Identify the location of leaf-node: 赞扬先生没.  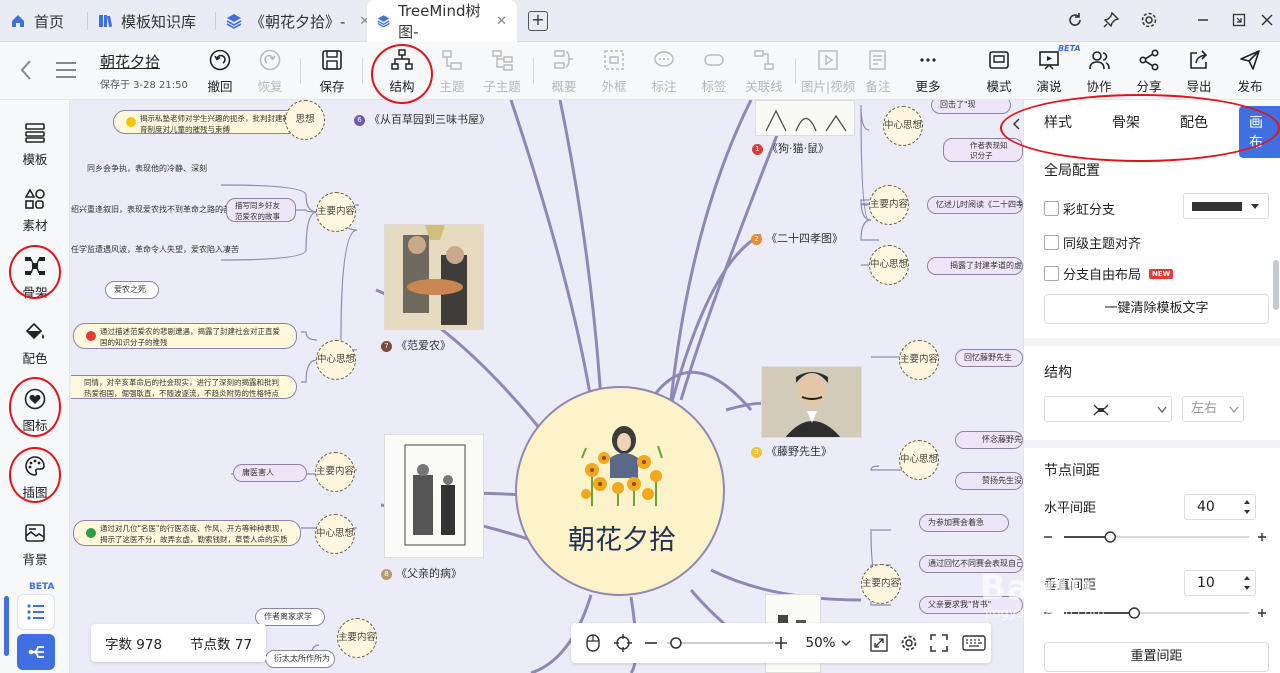
(989, 481).